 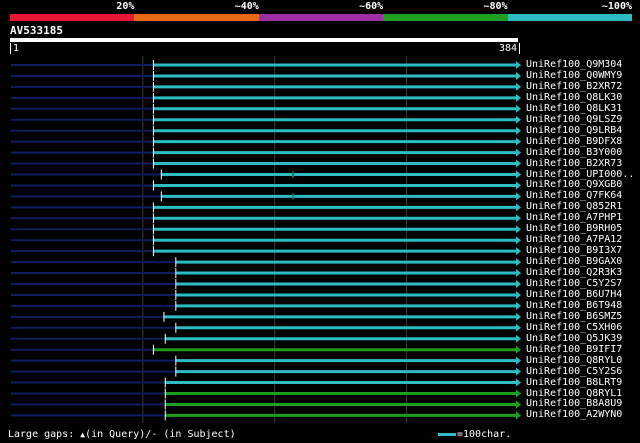 What do you see at coordinates (580, 174) in the screenshot?
I see `hit-label: UniRef100_UPI000..` at bounding box center [580, 174].